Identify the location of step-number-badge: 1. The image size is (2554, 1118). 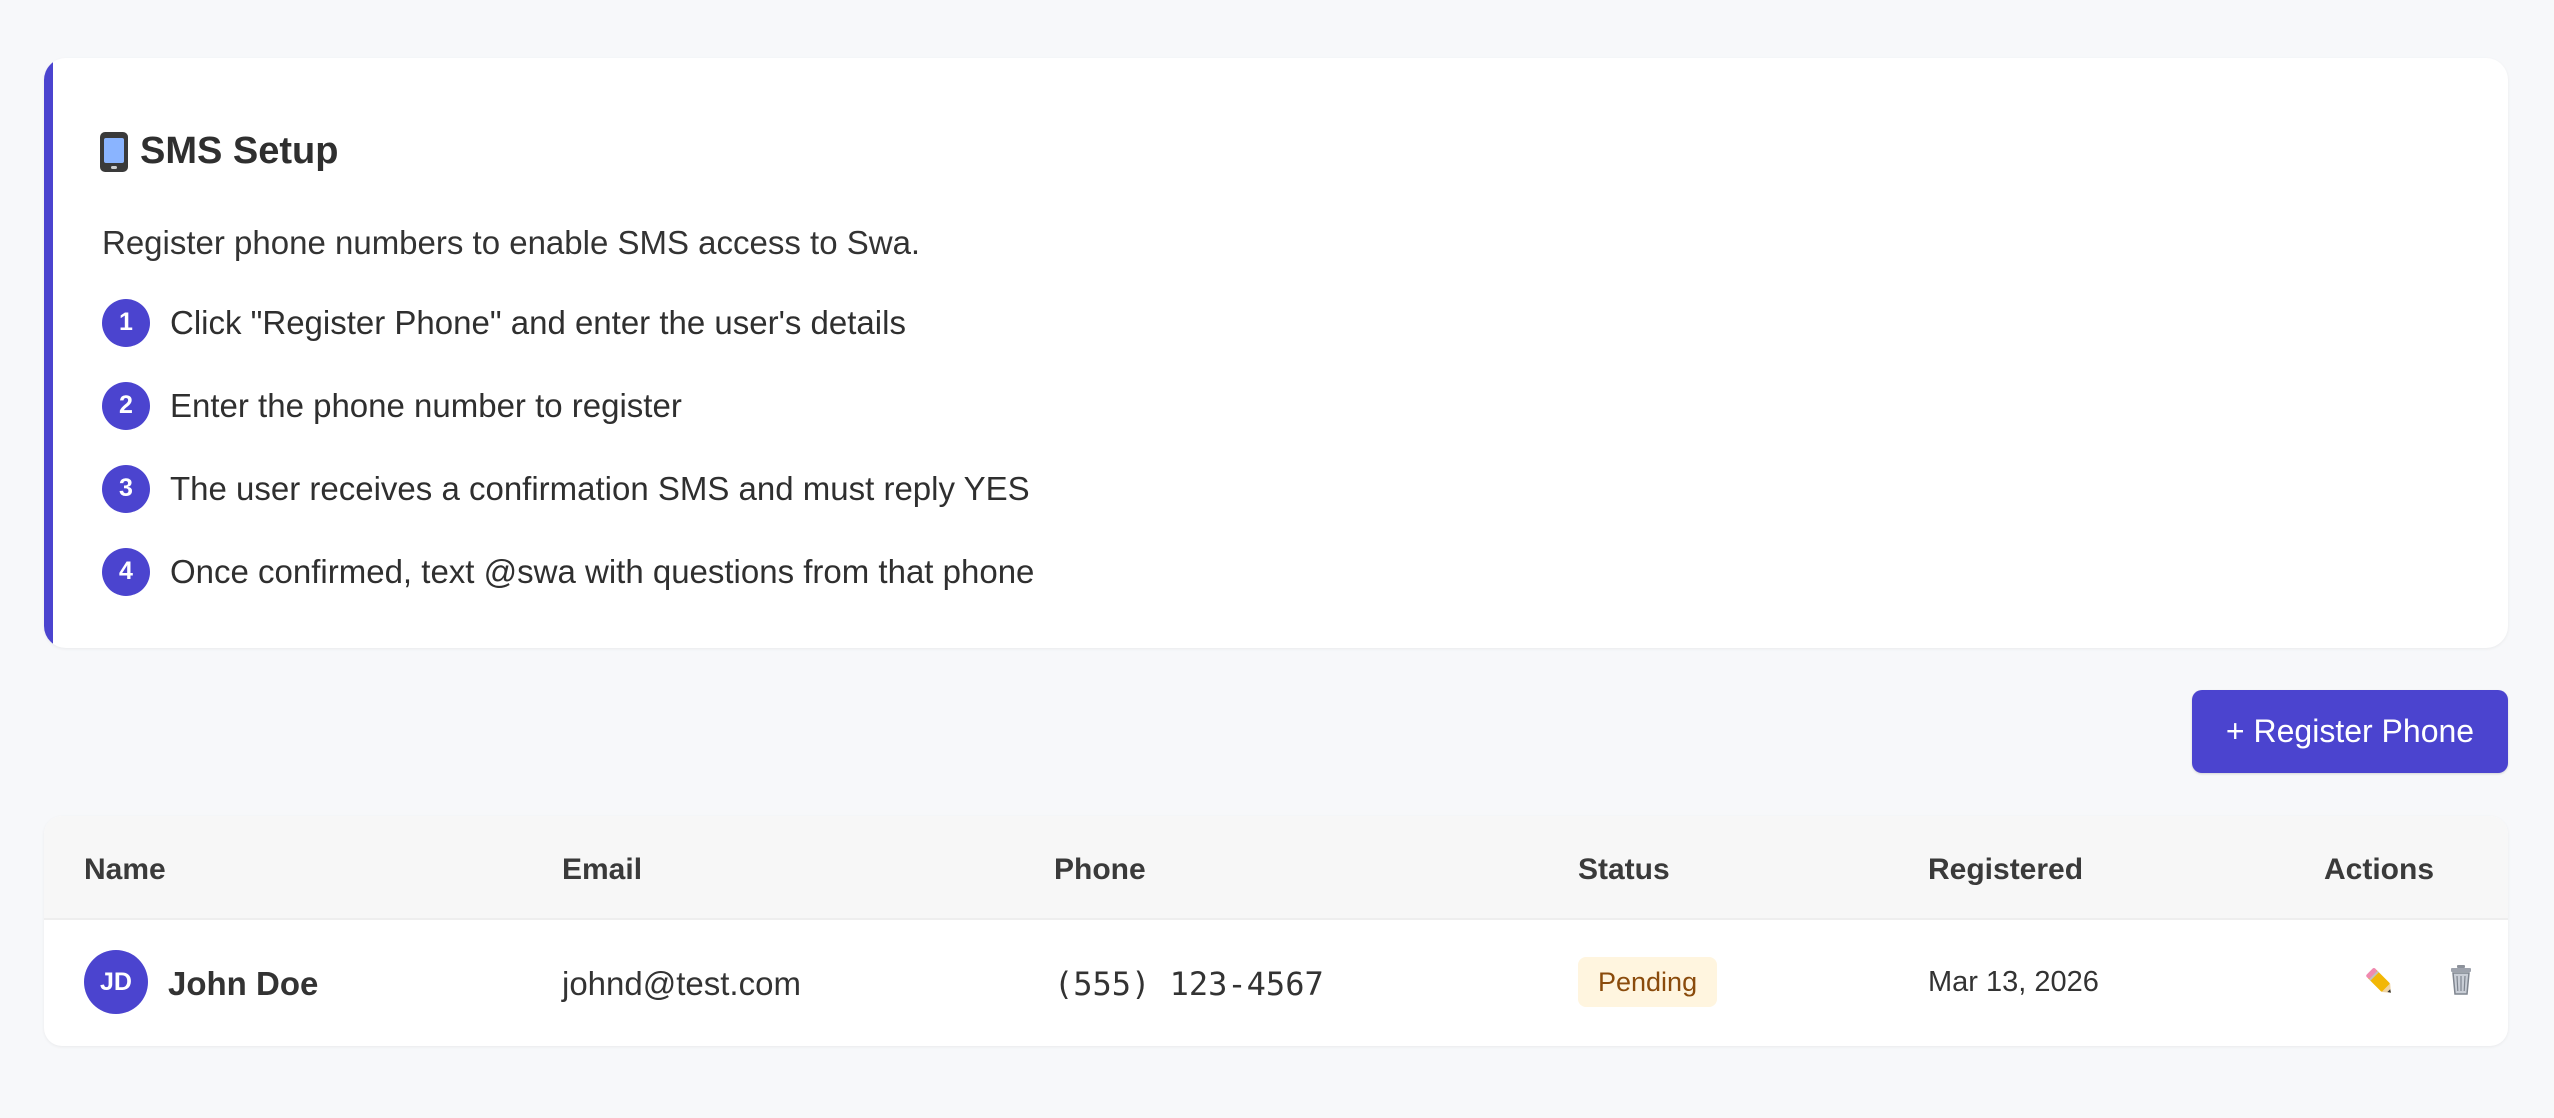
(126, 322).